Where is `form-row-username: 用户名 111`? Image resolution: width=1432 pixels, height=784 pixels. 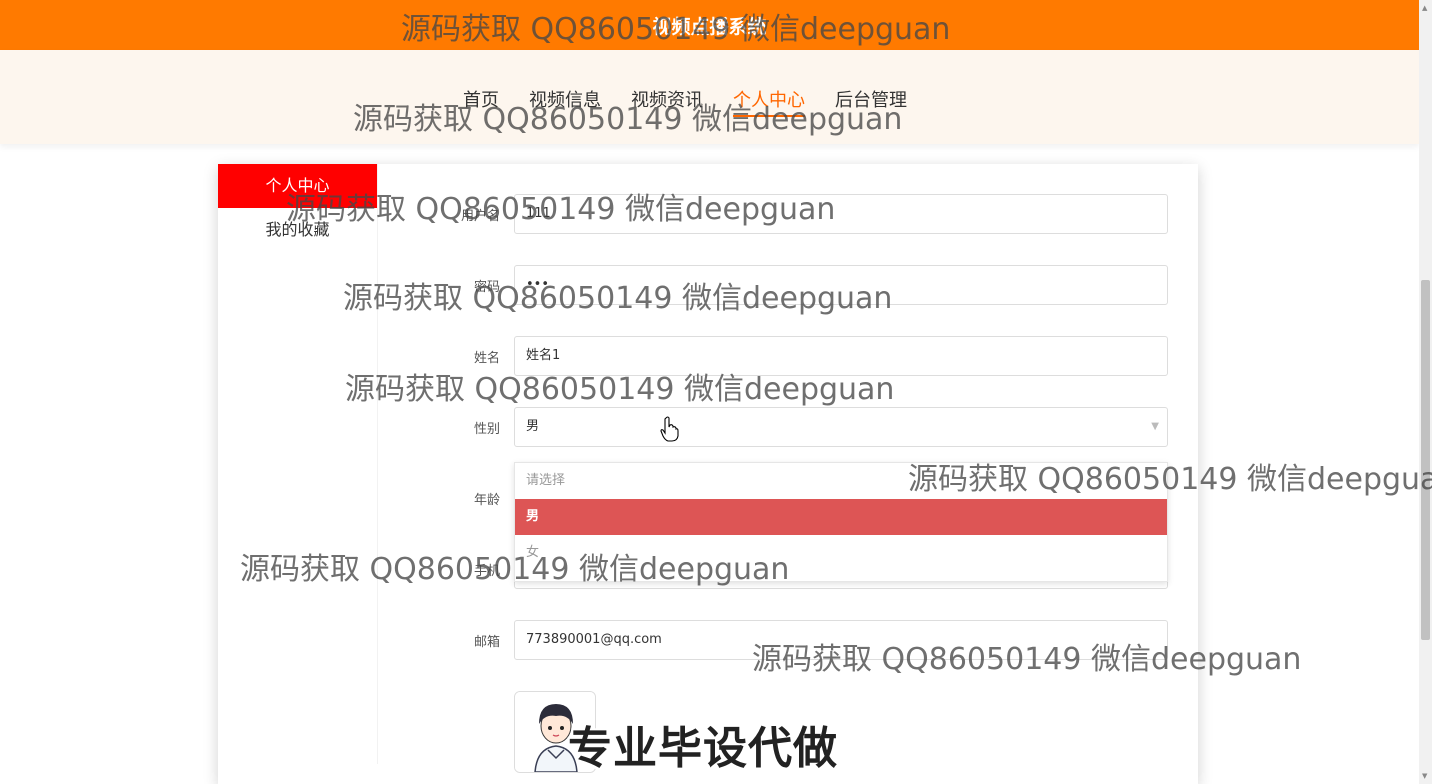
form-row-username: 用户名 111 is located at coordinates (693, 214).